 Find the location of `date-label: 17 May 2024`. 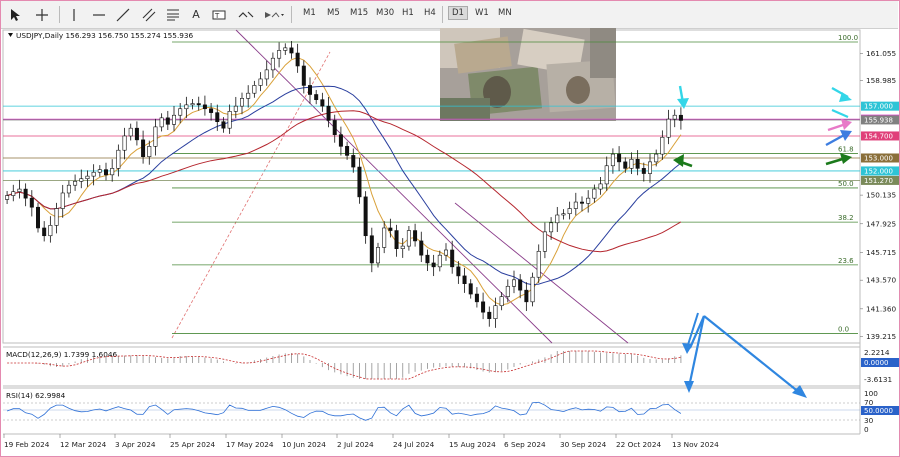

date-label: 17 May 2024 is located at coordinates (250, 444).